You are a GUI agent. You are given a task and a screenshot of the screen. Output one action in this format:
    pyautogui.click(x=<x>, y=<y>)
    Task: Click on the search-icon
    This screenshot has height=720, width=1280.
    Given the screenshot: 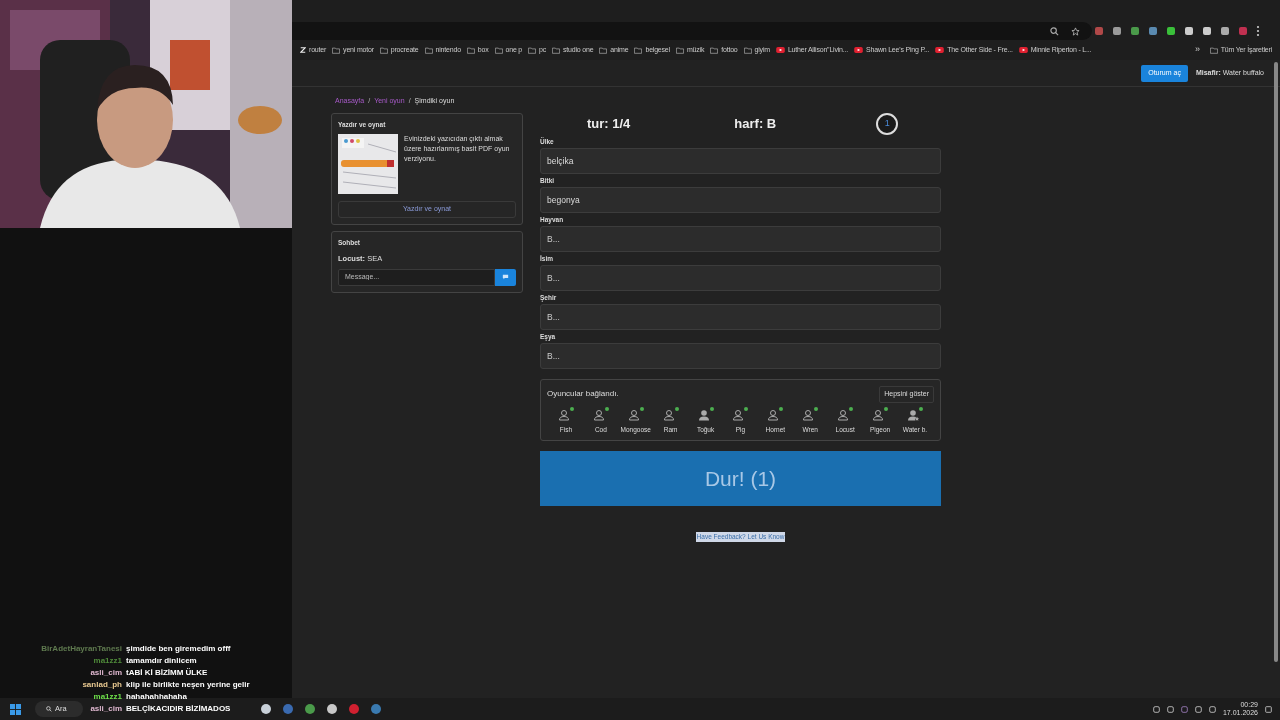 What is the action you would take?
    pyautogui.click(x=49, y=709)
    